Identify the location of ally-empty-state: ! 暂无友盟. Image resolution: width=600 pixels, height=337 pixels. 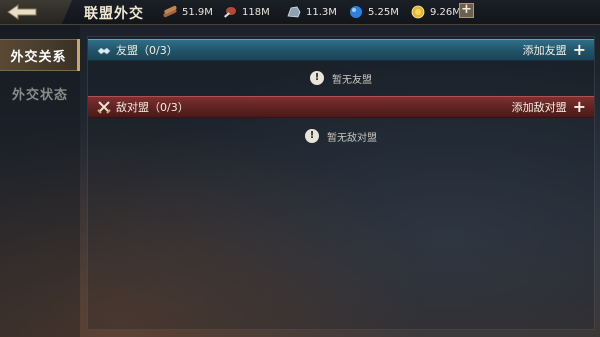
(341, 78).